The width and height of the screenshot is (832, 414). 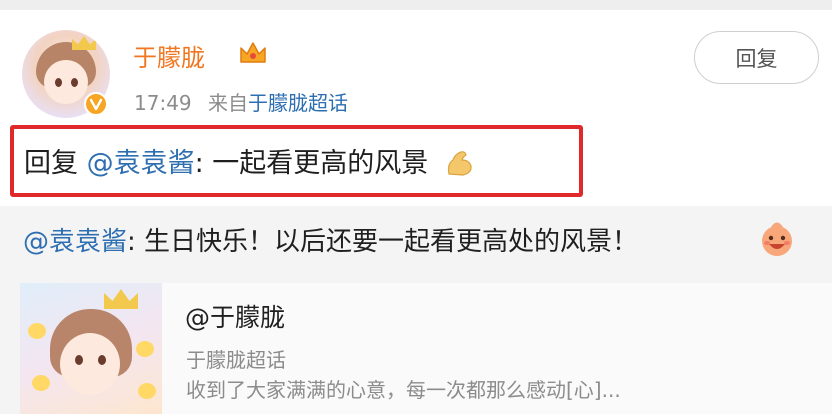 What do you see at coordinates (169, 55) in the screenshot?
I see `username: 于朦胧` at bounding box center [169, 55].